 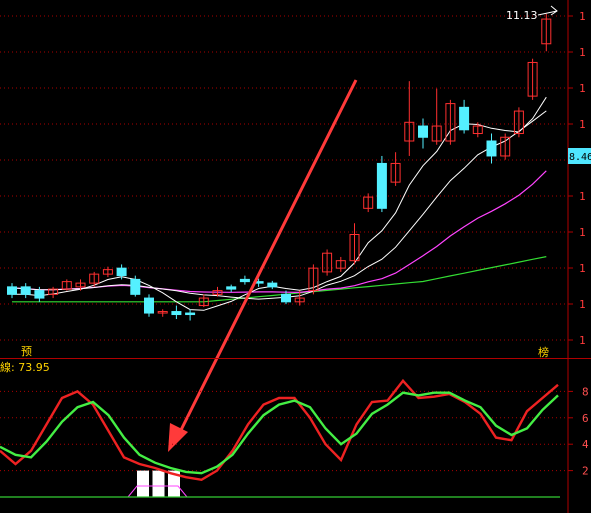 I want to click on ma-long-line, so click(x=279, y=279).